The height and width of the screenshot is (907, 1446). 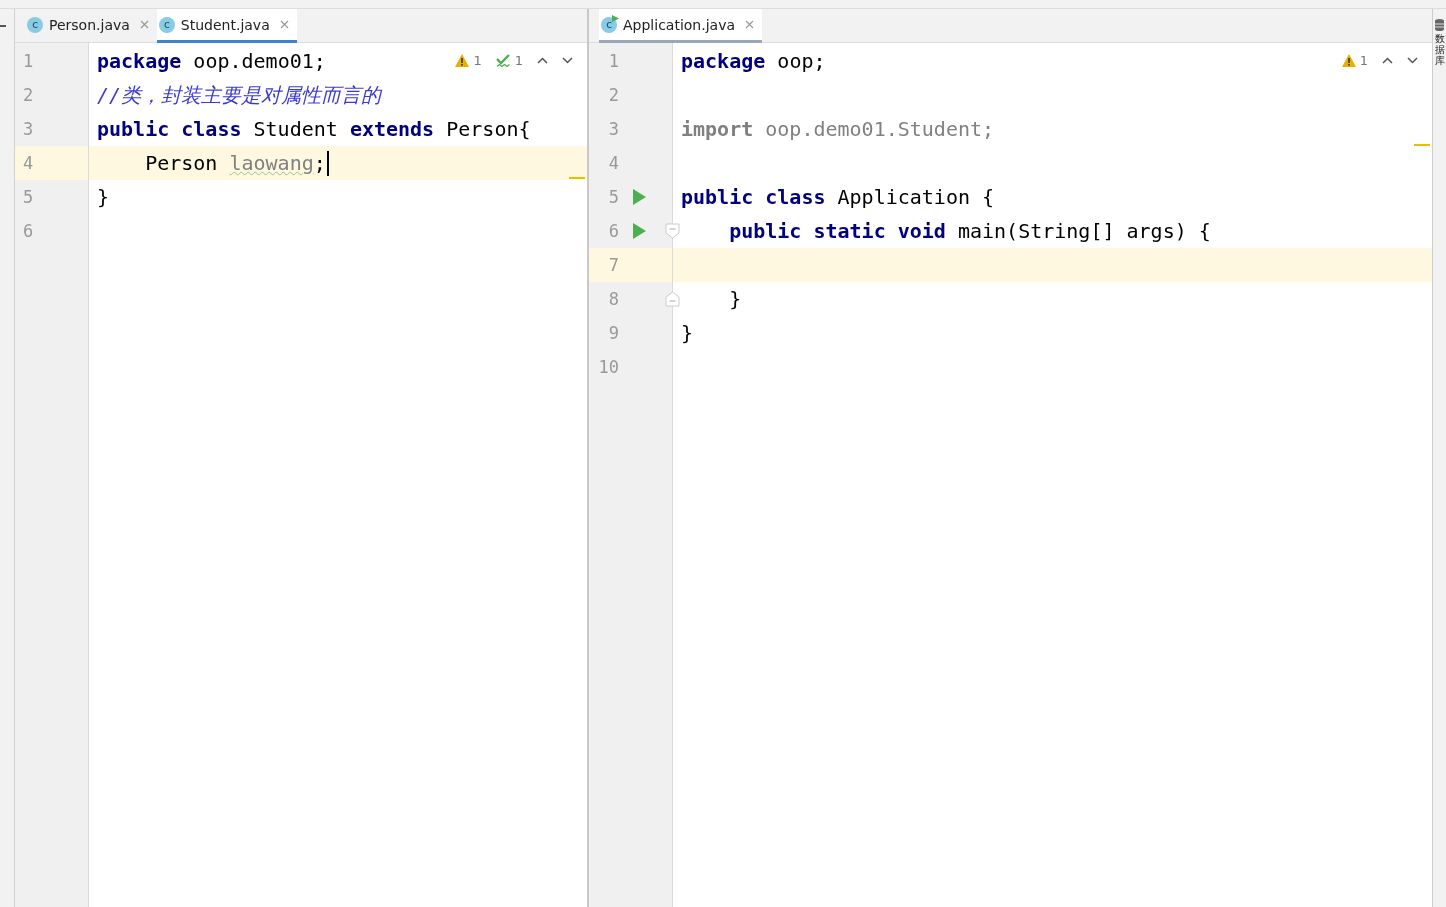 I want to click on tool-window-label: 数据库, so click(x=1439, y=49).